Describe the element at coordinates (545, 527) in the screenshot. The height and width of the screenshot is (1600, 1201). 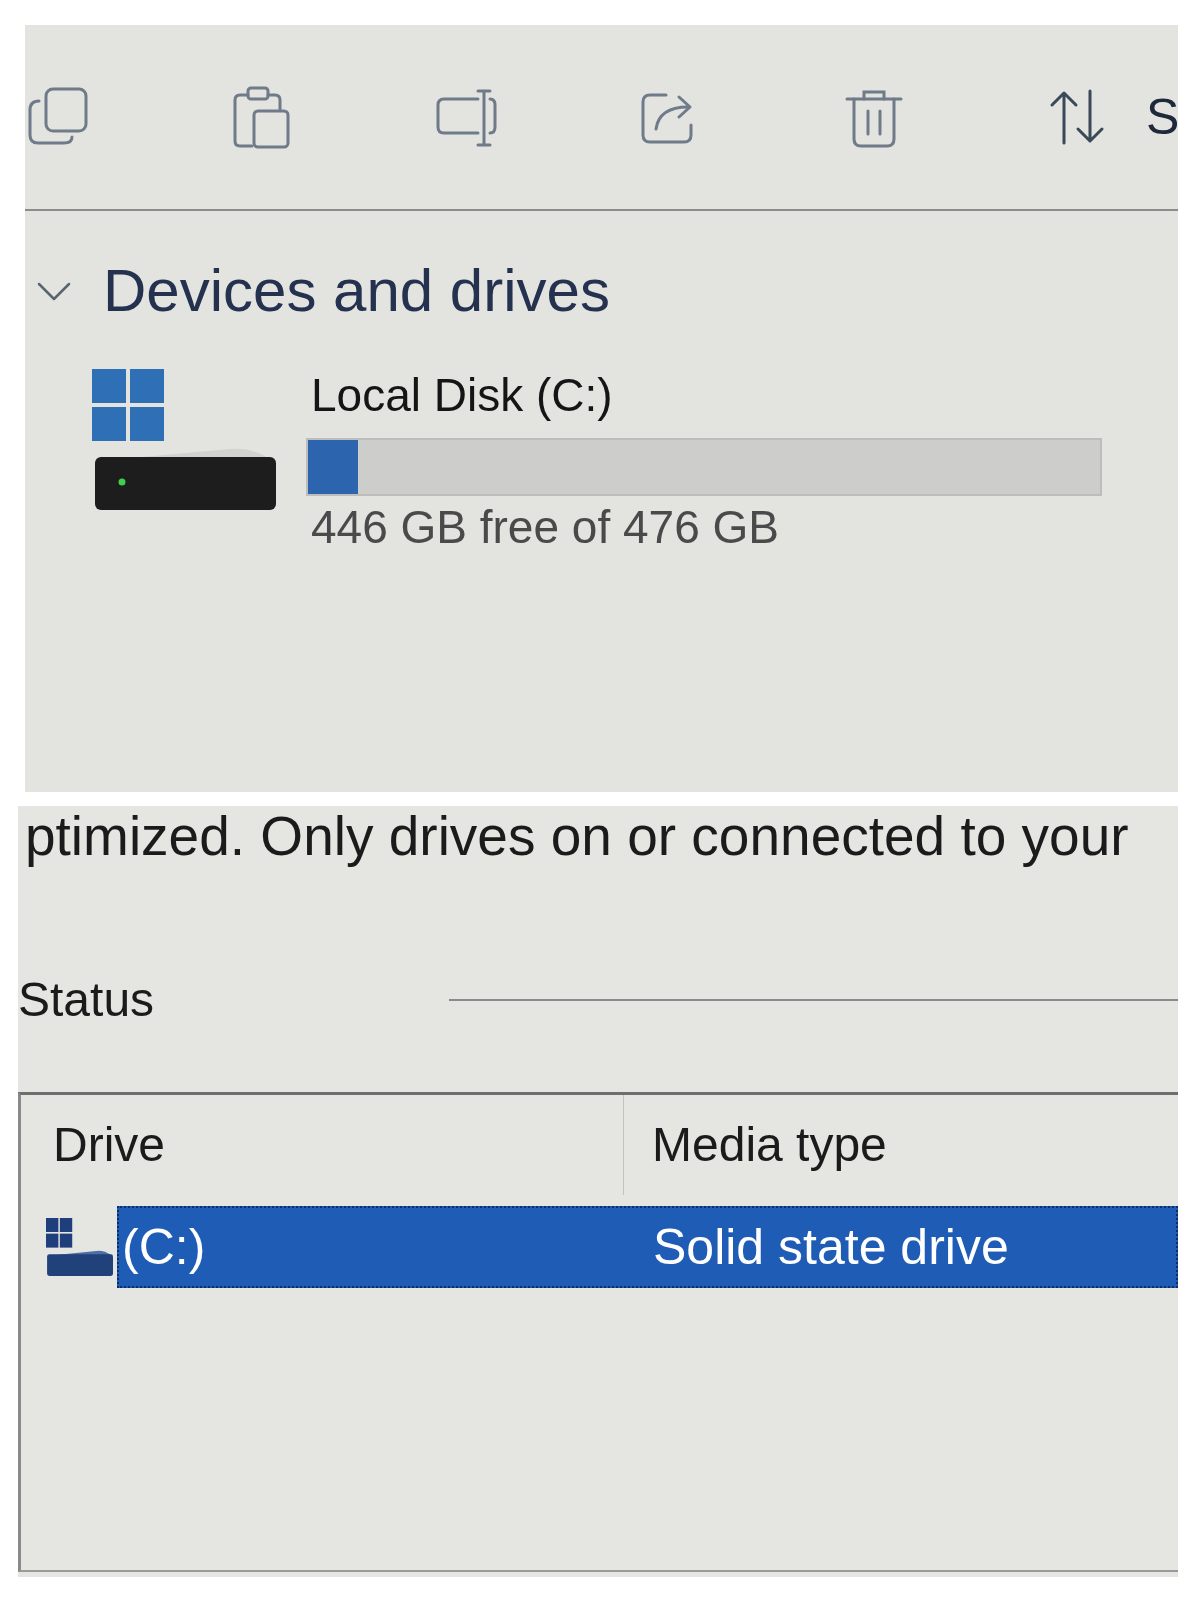
I see `free-space-text: 446 GB free of 476 GB` at that location.